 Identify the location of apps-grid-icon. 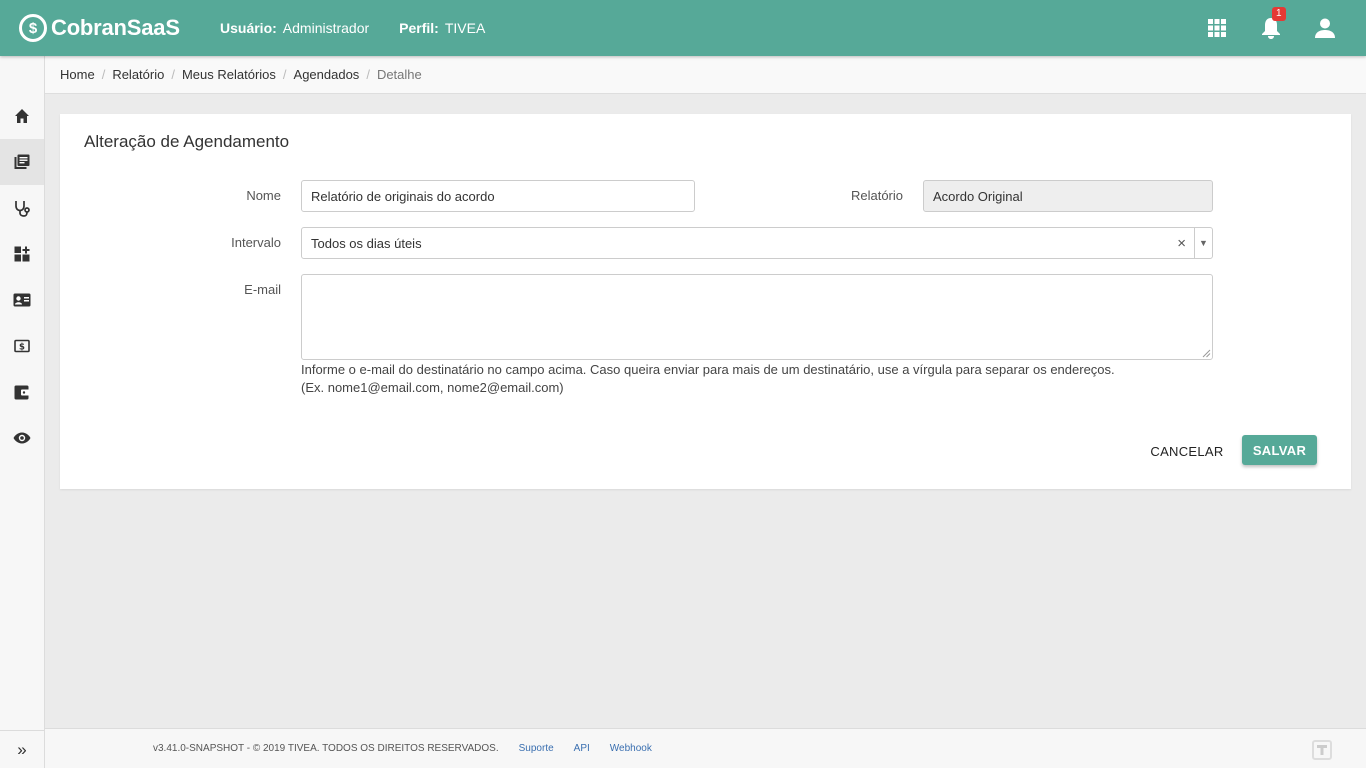
(1217, 28).